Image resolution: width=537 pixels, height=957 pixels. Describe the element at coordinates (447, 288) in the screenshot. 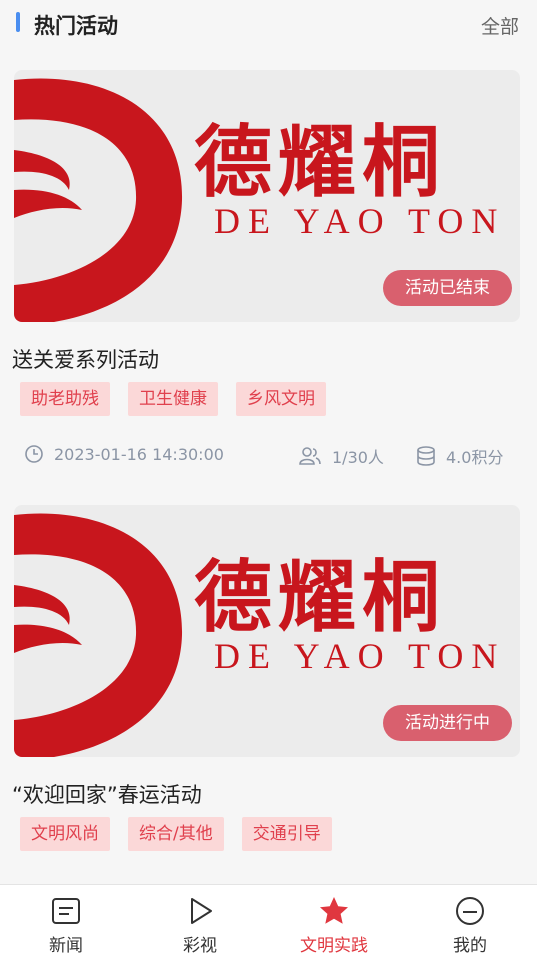

I see `status-badge: 活动已结束` at that location.